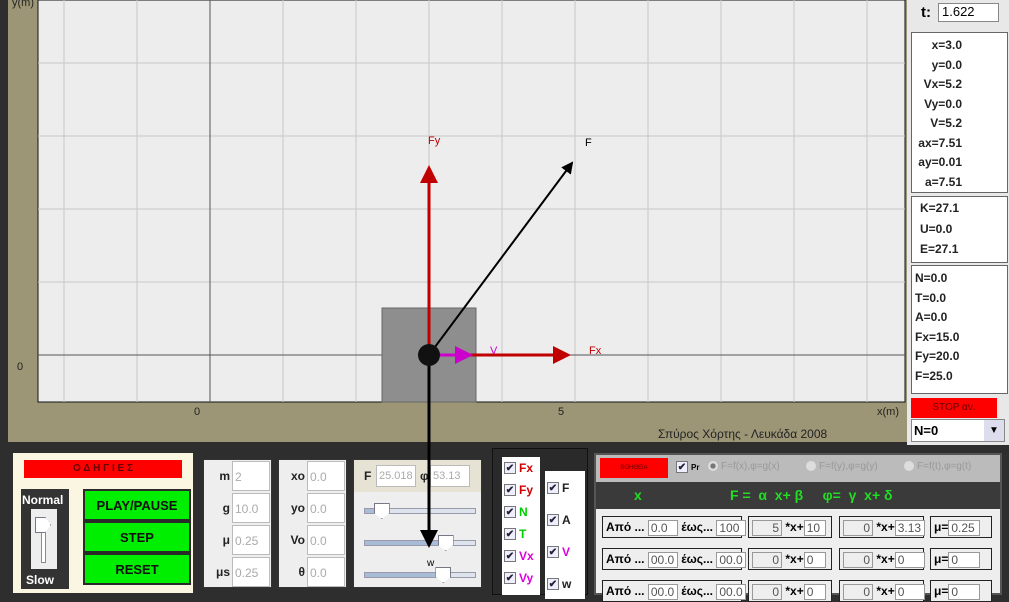  What do you see at coordinates (430, 563) in the screenshot?
I see `w-label: w` at bounding box center [430, 563].